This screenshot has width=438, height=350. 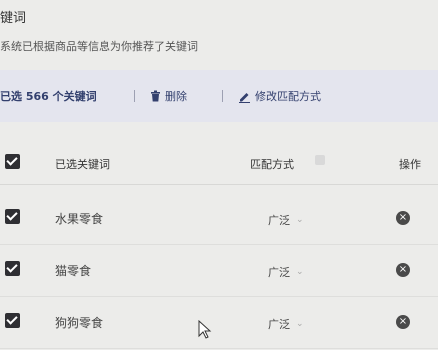 I want to click on recommendation-note: 系统已根据商品等信息为你推荐了关键词, so click(x=99, y=46).